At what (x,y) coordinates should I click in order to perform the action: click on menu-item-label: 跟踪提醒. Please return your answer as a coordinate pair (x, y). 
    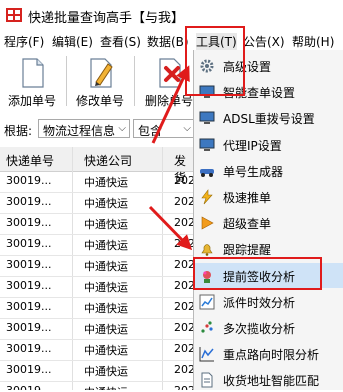
    Looking at the image, I should click on (247, 250).